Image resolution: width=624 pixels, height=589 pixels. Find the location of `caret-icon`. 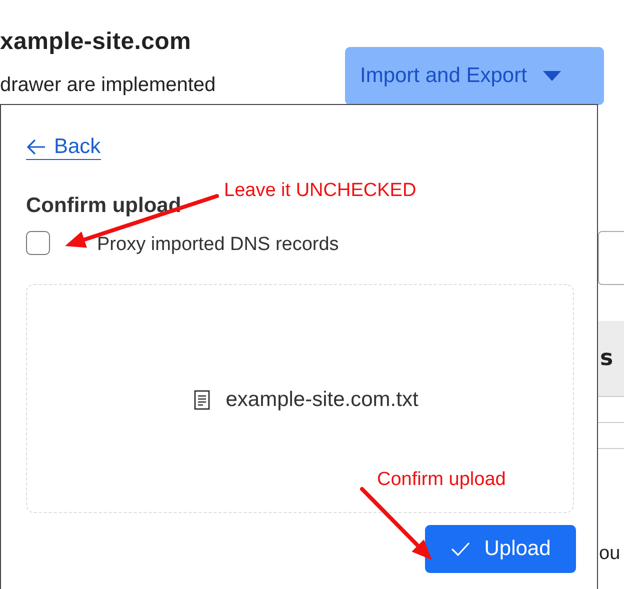

caret-icon is located at coordinates (551, 76).